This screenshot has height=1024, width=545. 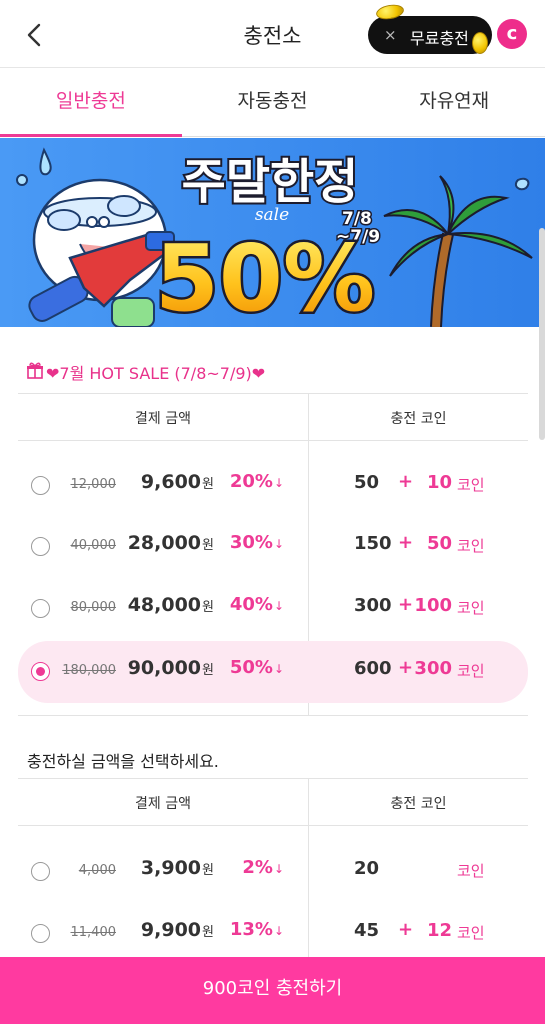 I want to click on price-option-row-selected: 180,000 90,000원 50%↓ 600 + 300 코인, so click(x=273, y=672).